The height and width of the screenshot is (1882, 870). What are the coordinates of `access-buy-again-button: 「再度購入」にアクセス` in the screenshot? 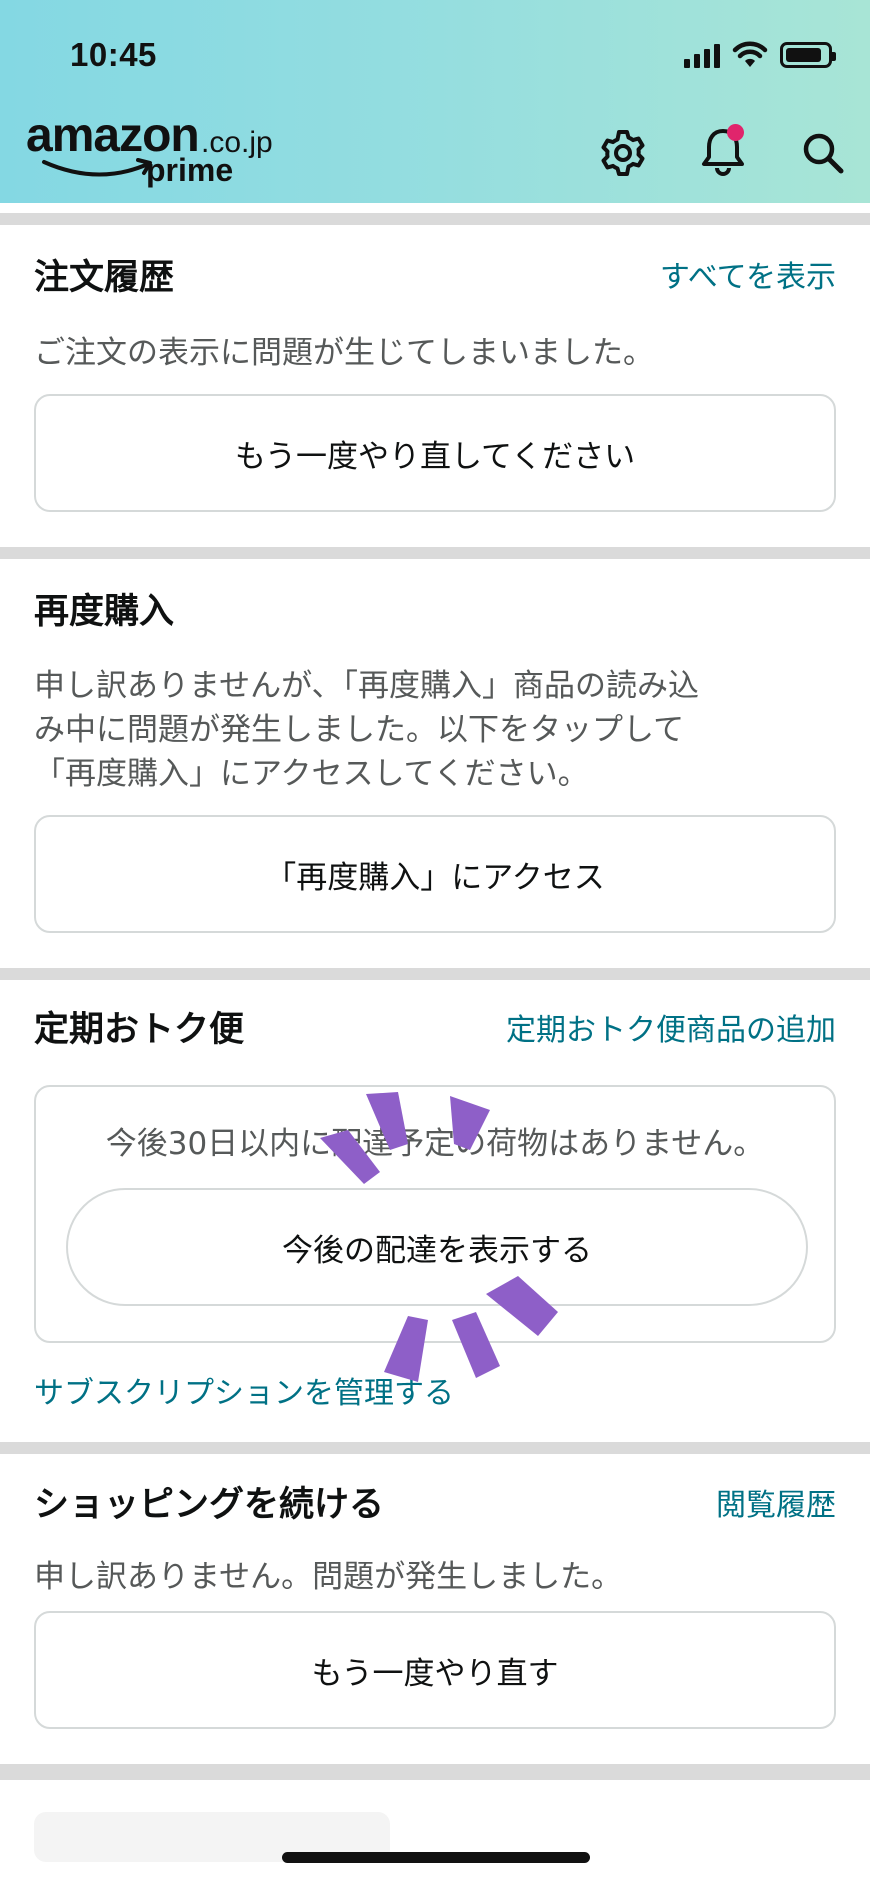 It's located at (435, 874).